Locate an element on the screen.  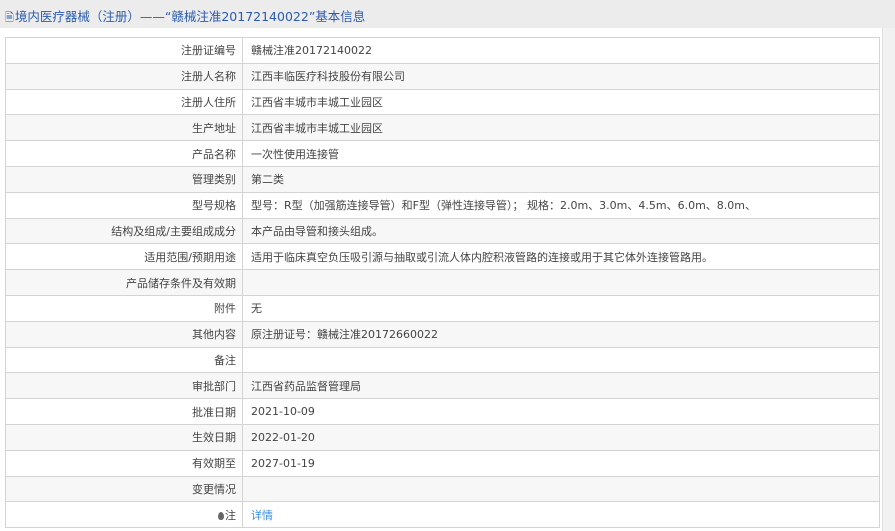
table-row: 附件无 is located at coordinates (442, 308).